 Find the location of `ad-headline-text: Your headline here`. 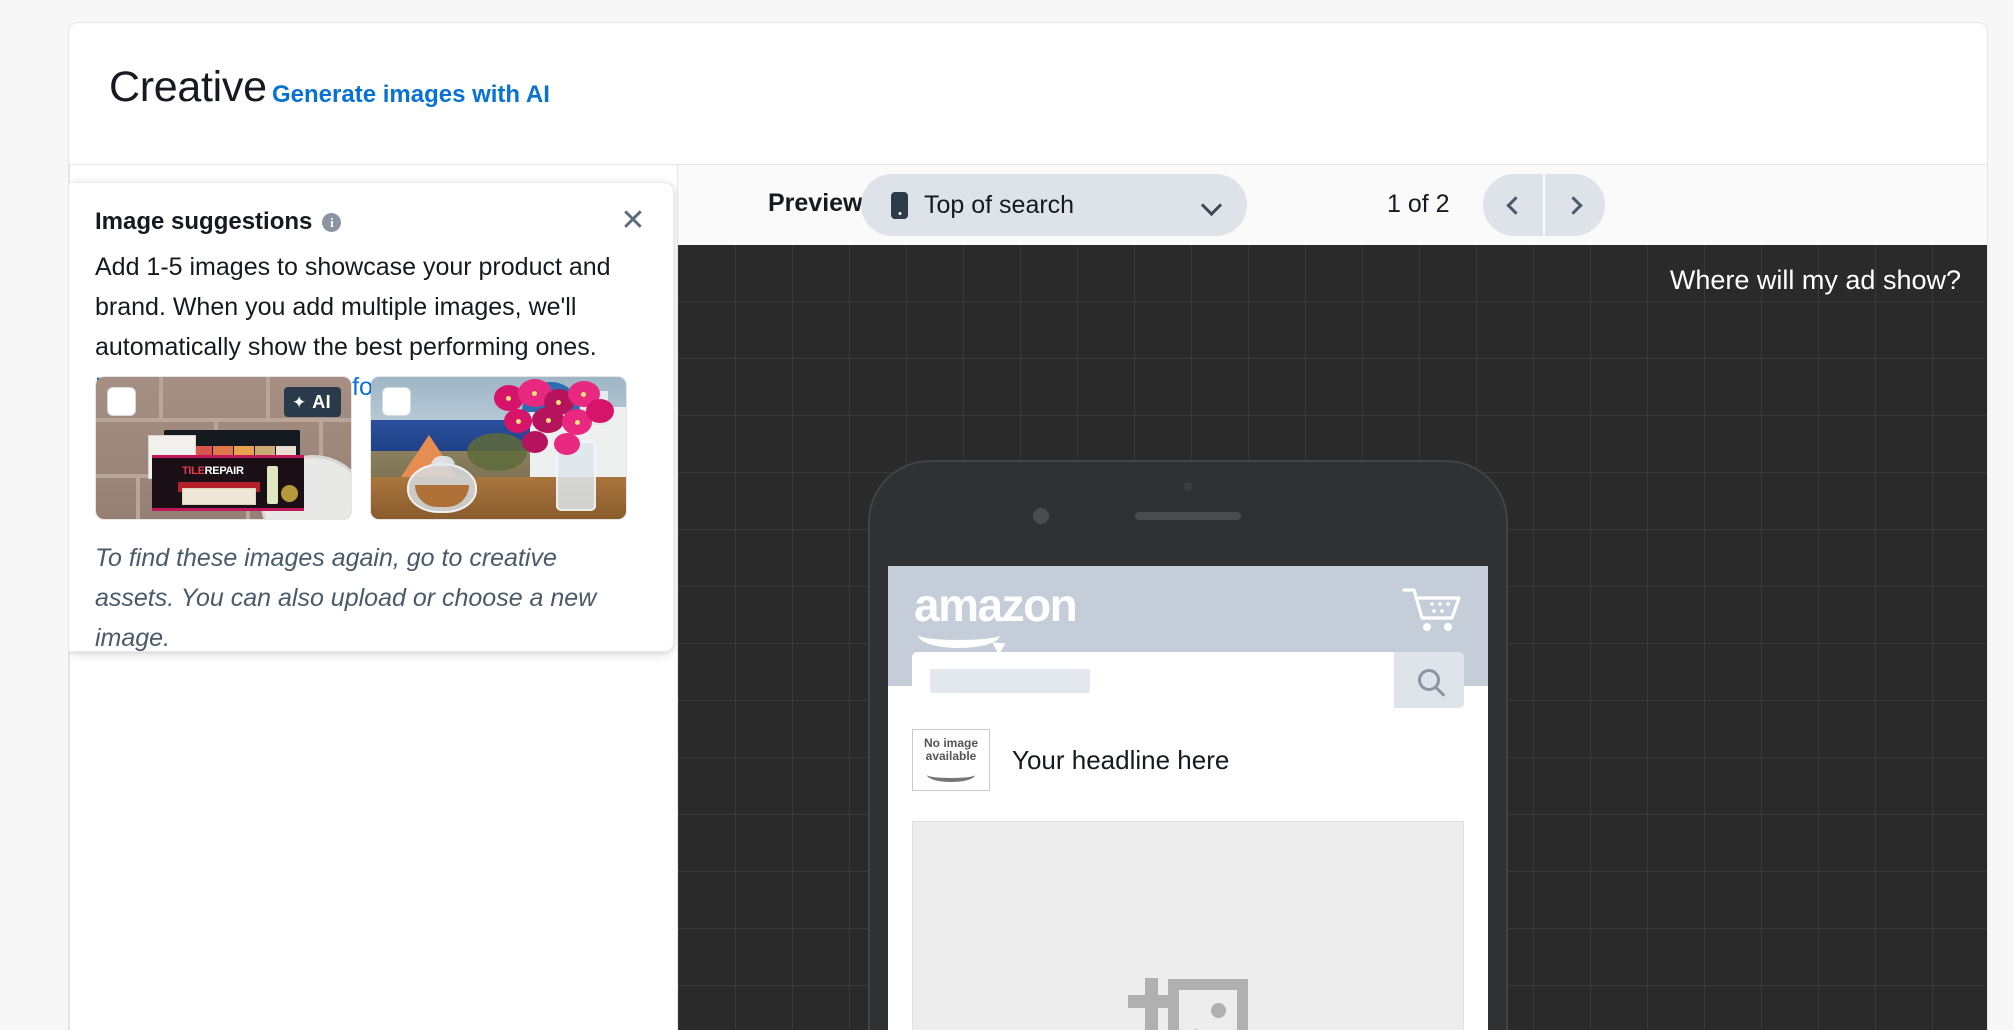

ad-headline-text: Your headline here is located at coordinates (1121, 760).